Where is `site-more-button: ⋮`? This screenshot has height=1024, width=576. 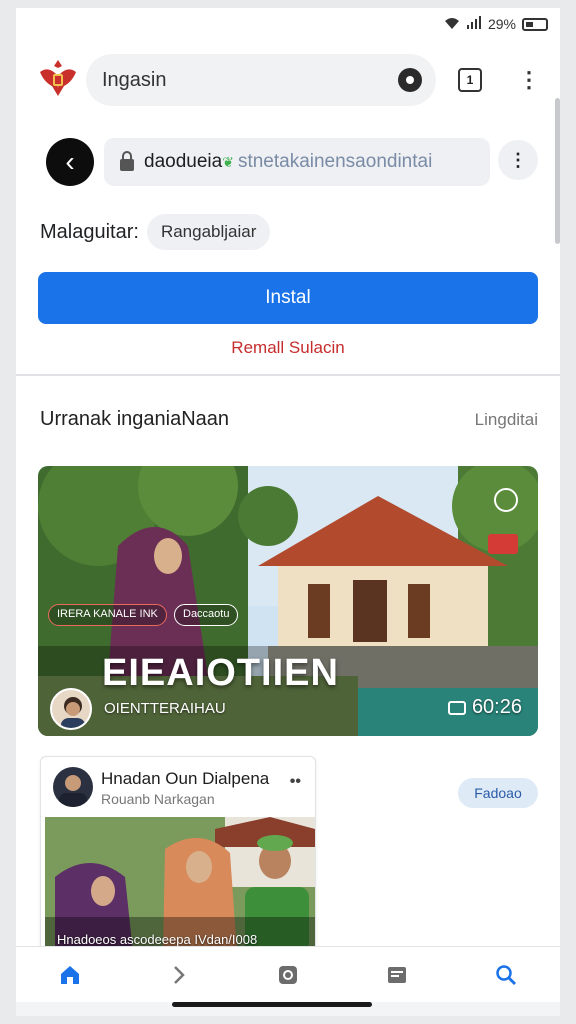 site-more-button: ⋮ is located at coordinates (518, 160).